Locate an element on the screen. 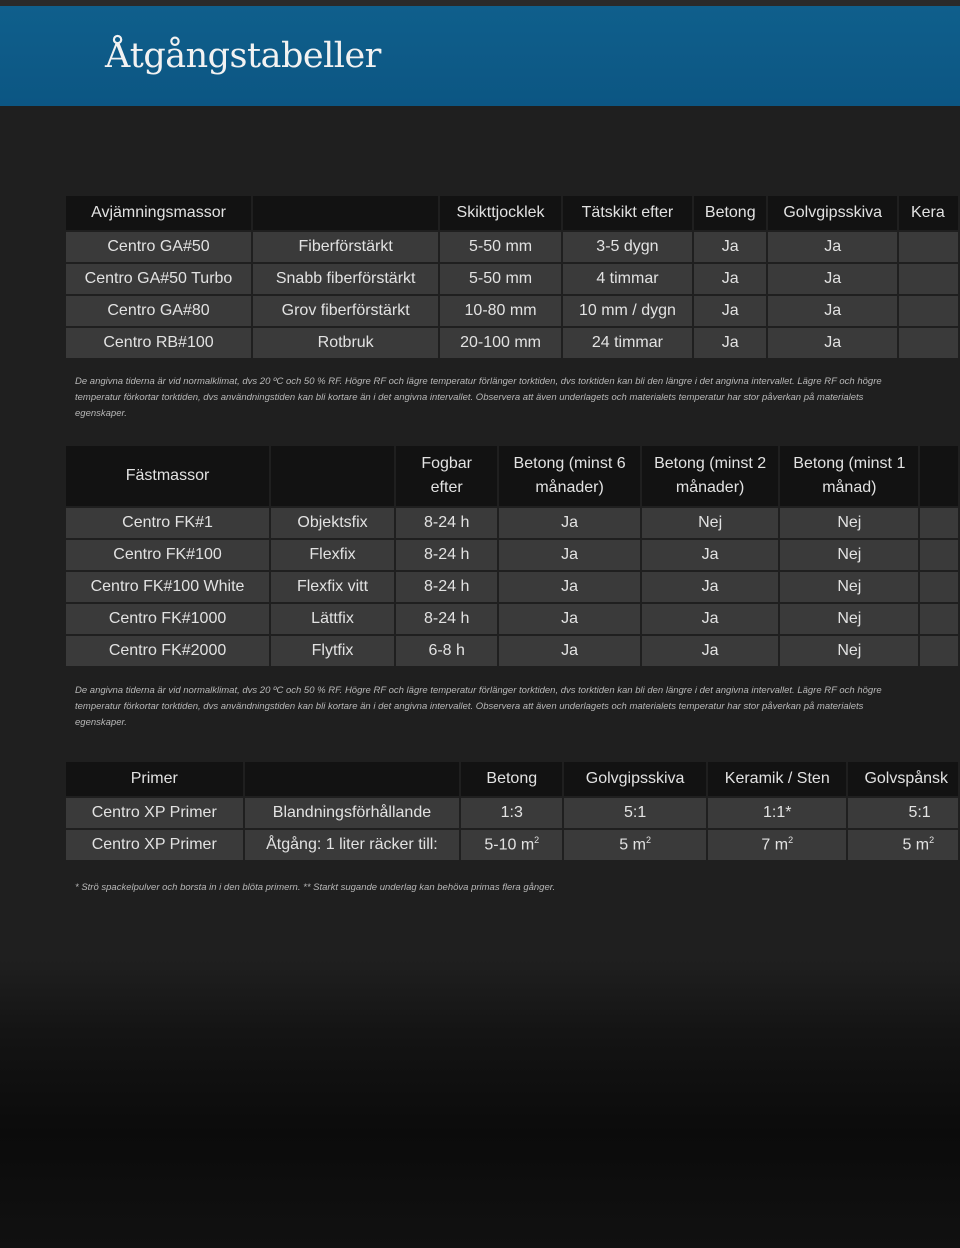  header-cell: Kera is located at coordinates (928, 213).